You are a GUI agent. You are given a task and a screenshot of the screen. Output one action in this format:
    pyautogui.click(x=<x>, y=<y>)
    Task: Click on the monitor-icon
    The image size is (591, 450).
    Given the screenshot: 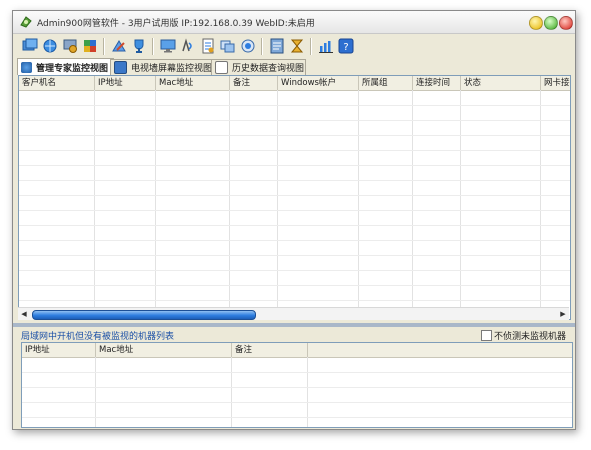 What is the action you would take?
    pyautogui.click(x=168, y=46)
    